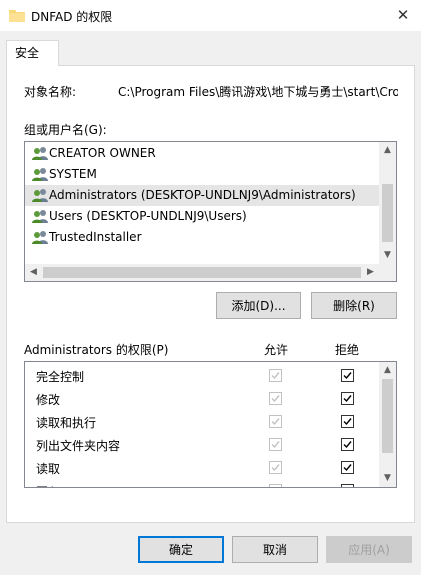  Describe the element at coordinates (66, 423) in the screenshot. I see `permission-name: 读取和执行` at that location.